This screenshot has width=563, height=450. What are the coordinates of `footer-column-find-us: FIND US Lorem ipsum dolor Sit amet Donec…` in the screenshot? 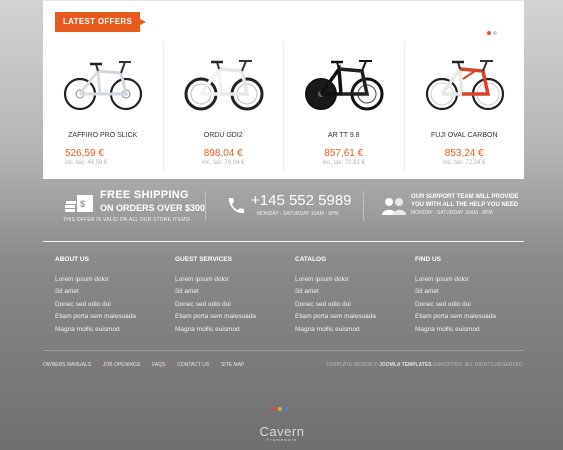 It's located at (470, 294).